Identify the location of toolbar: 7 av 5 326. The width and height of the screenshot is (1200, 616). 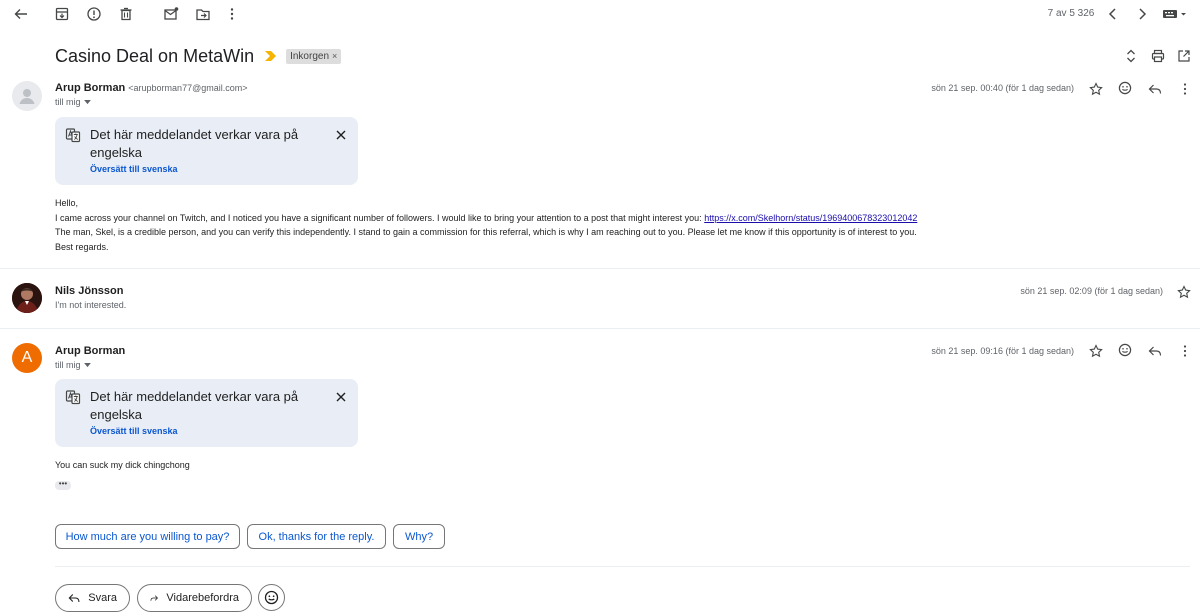
(600, 14).